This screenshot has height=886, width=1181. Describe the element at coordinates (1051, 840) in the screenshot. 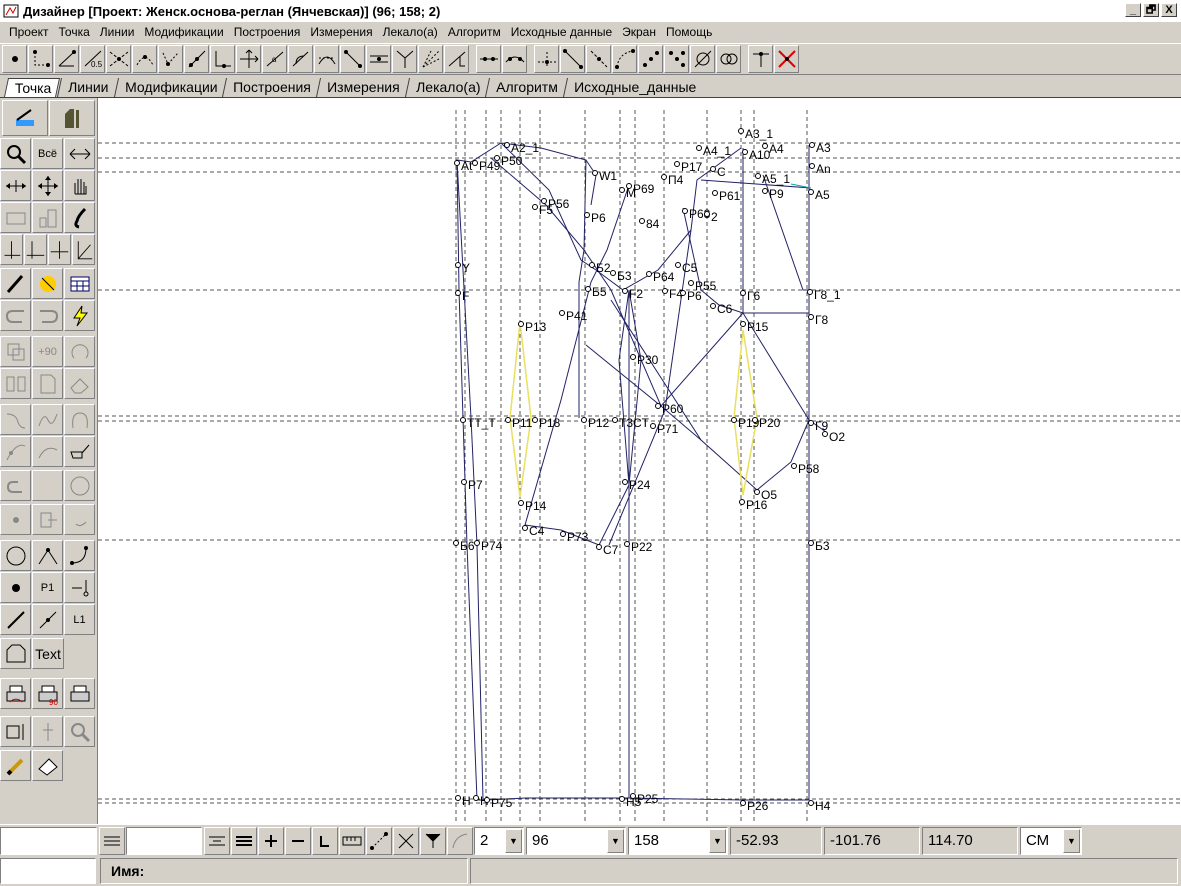

I see `unit-select: СМ ▼` at that location.